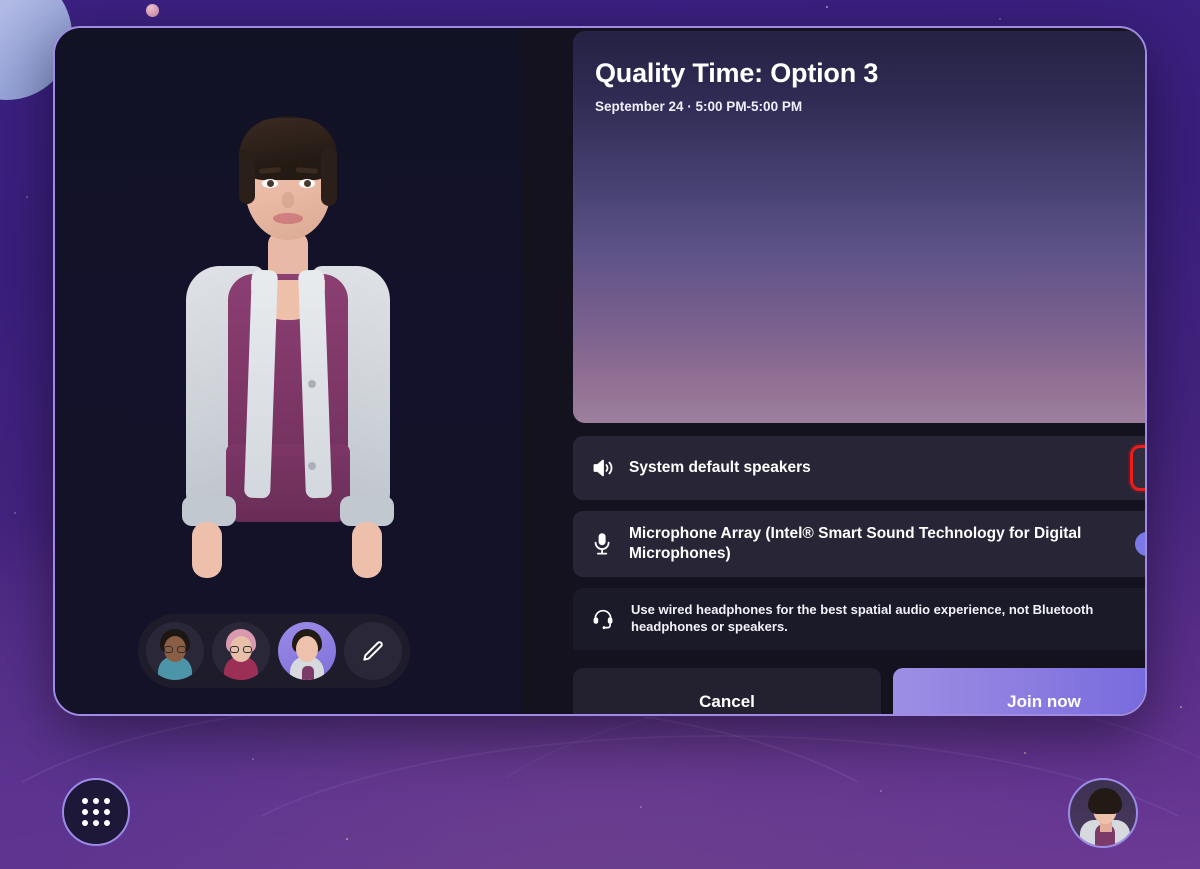 This screenshot has width=1200, height=869. What do you see at coordinates (152, 10) in the screenshot?
I see `pink-sphere-decoration` at bounding box center [152, 10].